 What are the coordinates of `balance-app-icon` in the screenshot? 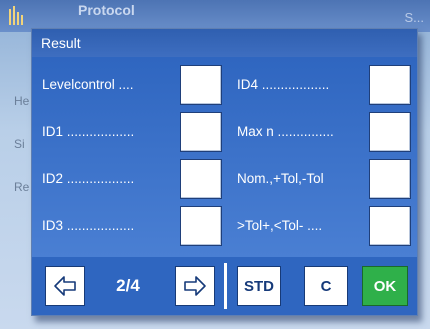 It's located at (16, 15).